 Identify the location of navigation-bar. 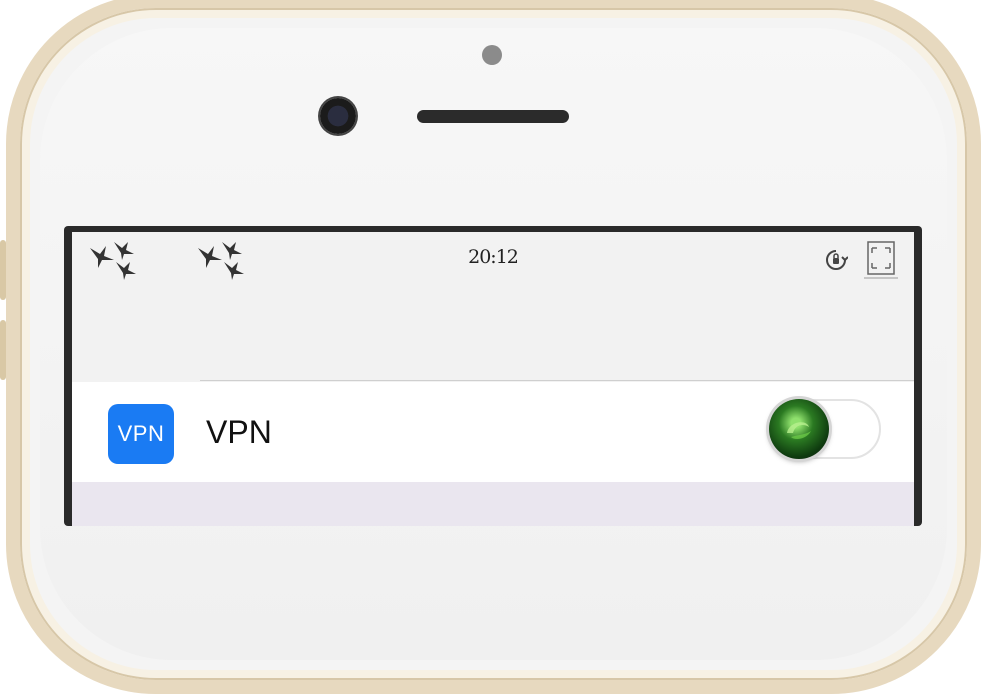
(493, 324).